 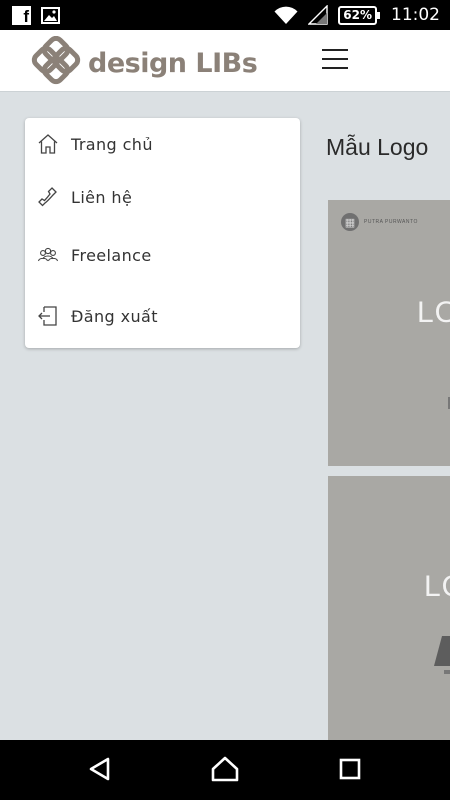 What do you see at coordinates (48, 316) in the screenshot?
I see `logout-icon` at bounding box center [48, 316].